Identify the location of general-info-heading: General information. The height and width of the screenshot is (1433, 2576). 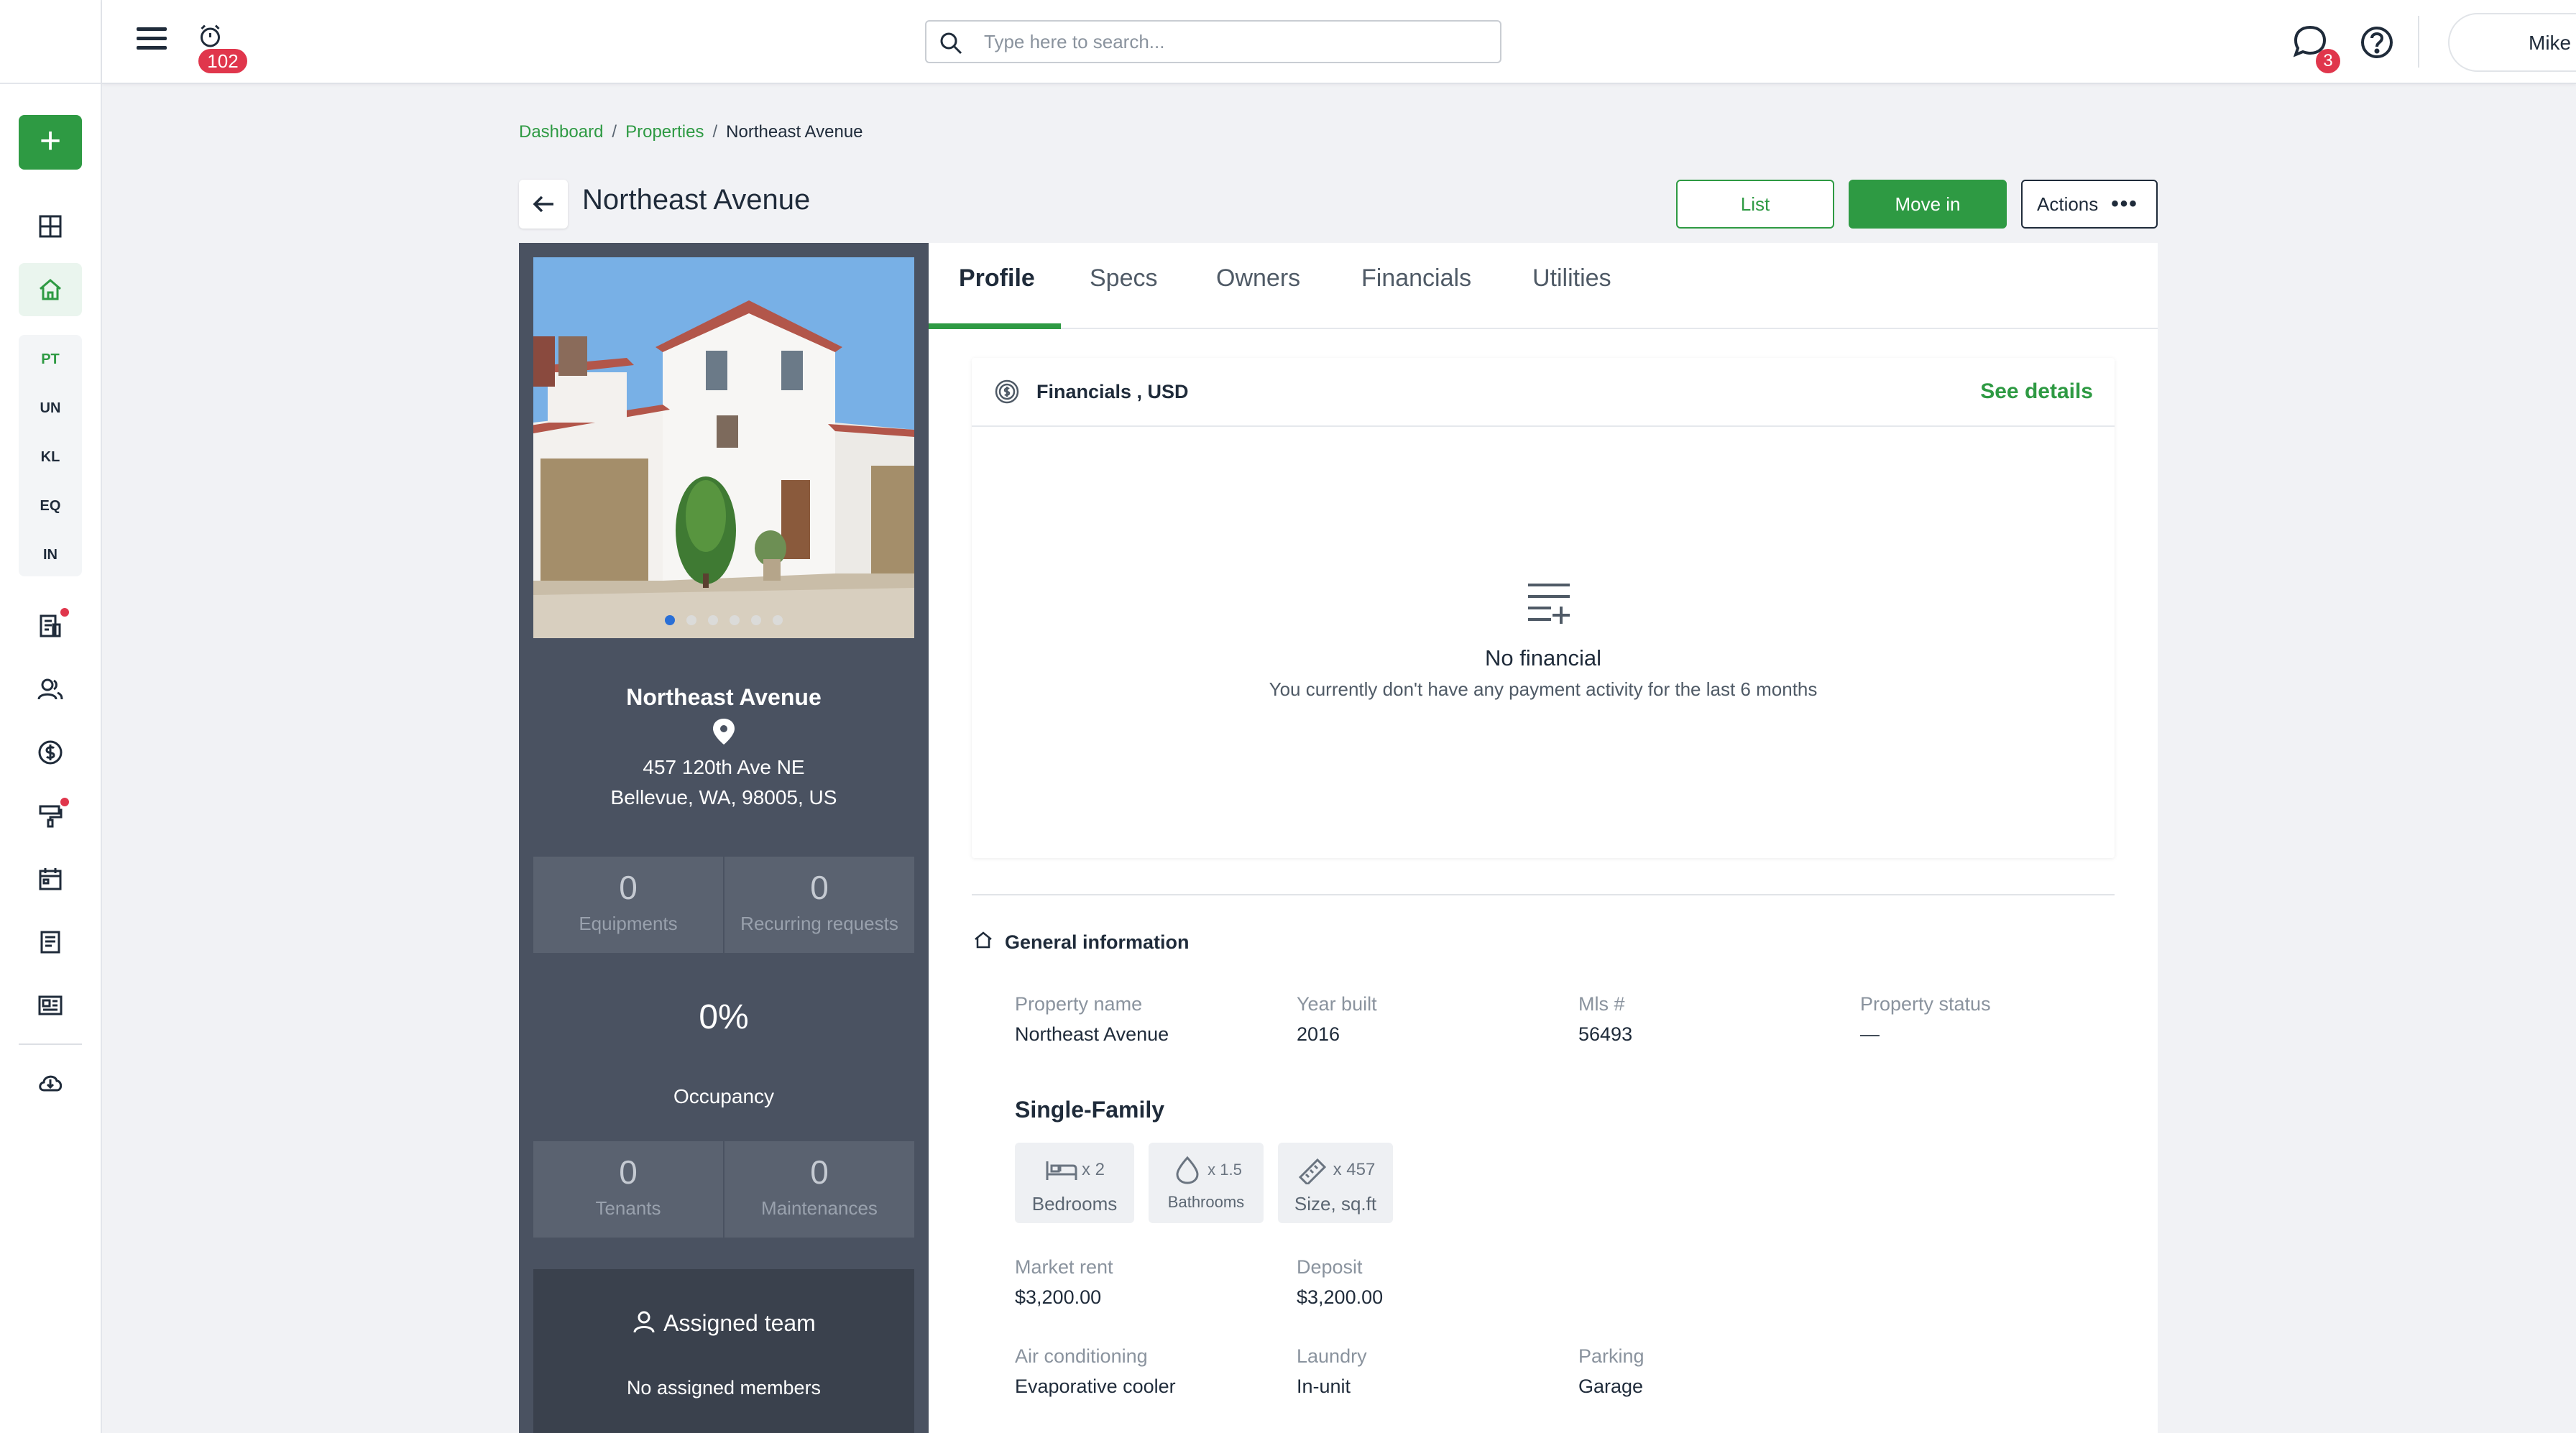
(1081, 942).